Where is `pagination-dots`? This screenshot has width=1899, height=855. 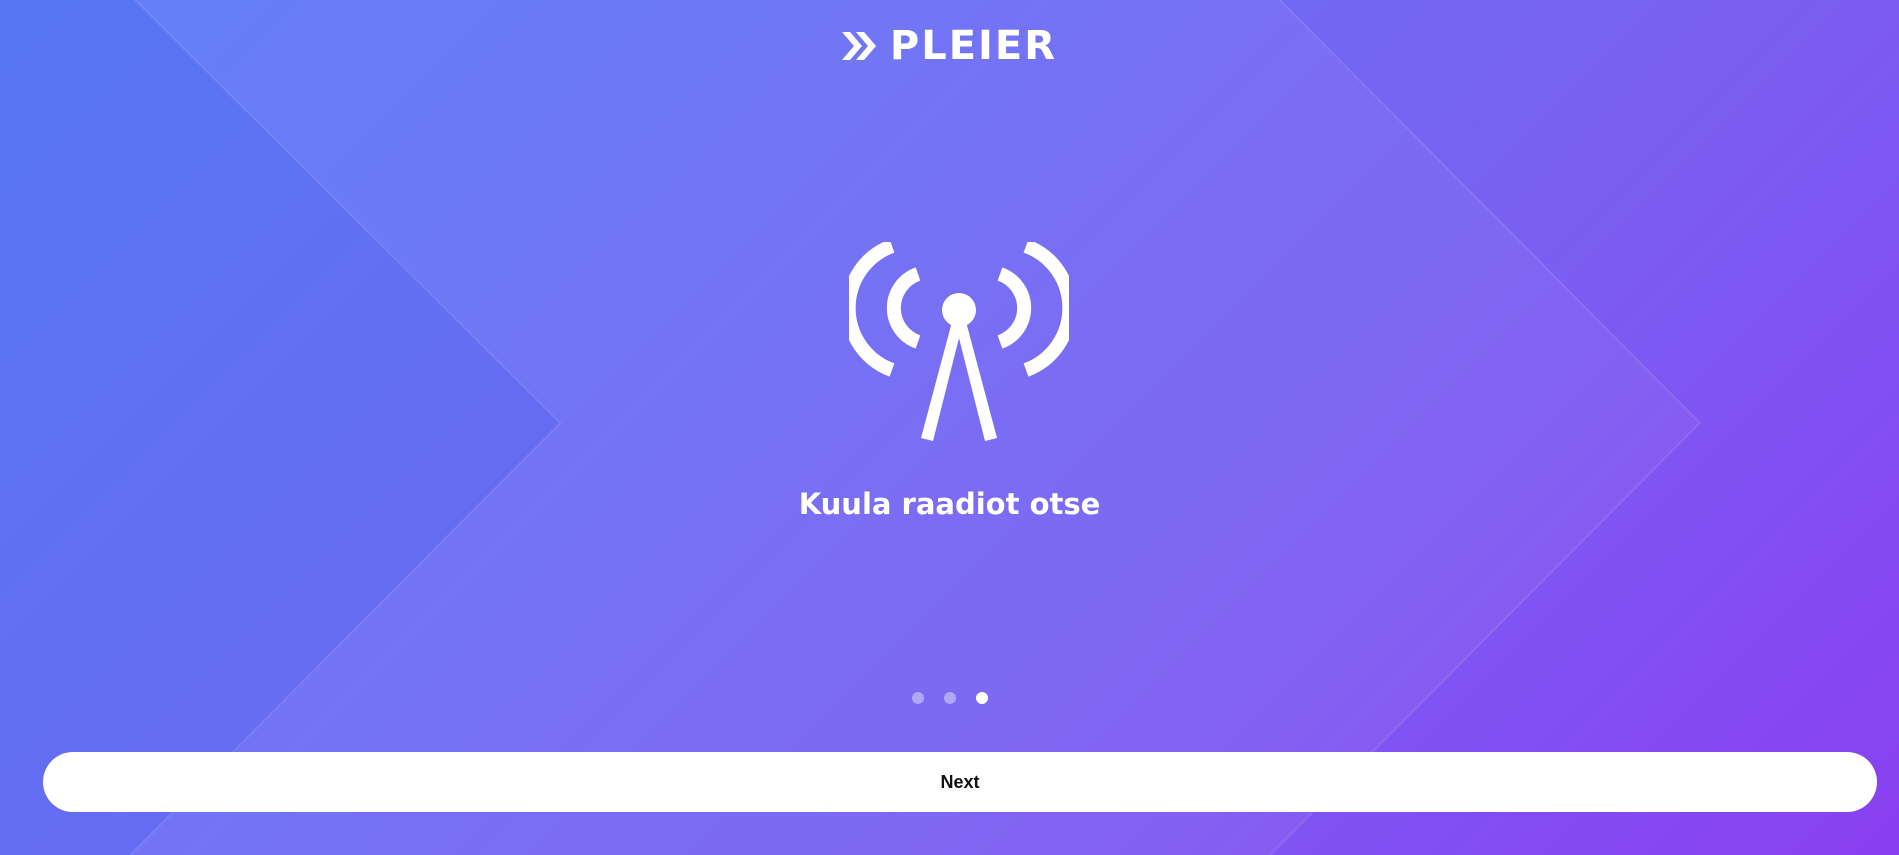 pagination-dots is located at coordinates (949, 698).